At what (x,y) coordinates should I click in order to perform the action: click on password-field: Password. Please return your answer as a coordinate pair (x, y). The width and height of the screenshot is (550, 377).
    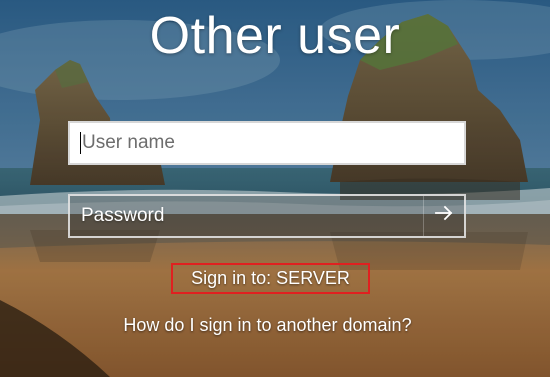
    Looking at the image, I should click on (267, 216).